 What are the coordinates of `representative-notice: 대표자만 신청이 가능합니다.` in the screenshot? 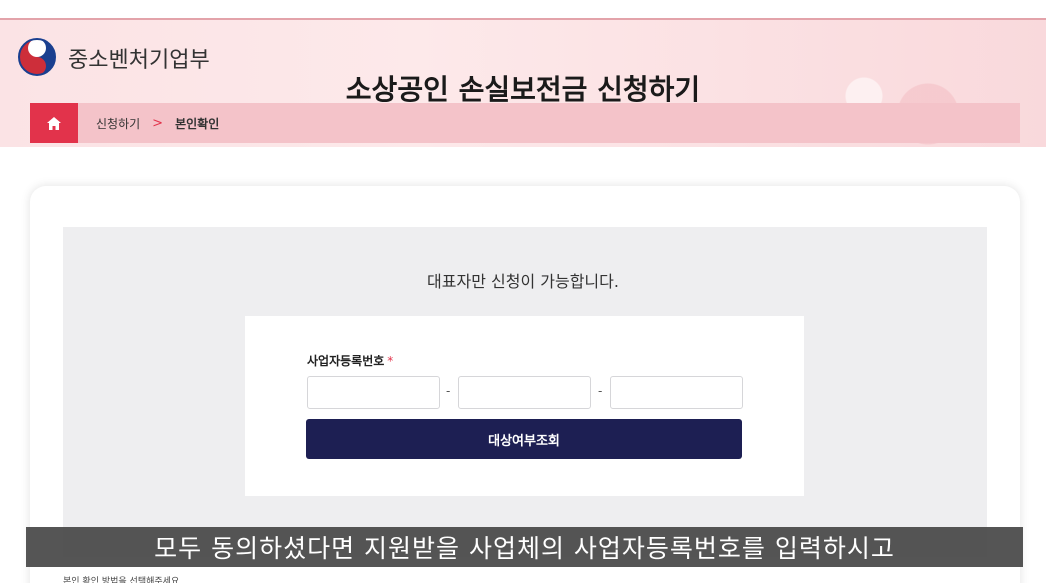 It's located at (523, 281).